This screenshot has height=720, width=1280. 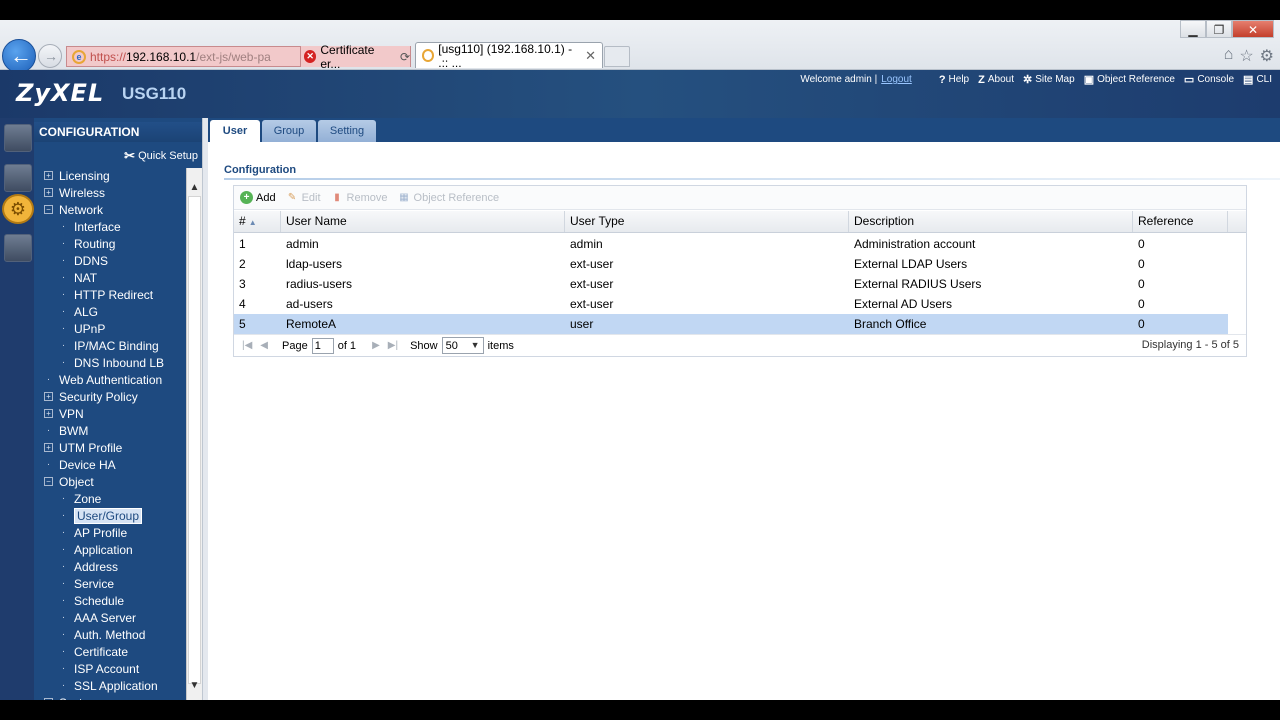 What do you see at coordinates (322, 345) in the screenshot?
I see `page-number-input` at bounding box center [322, 345].